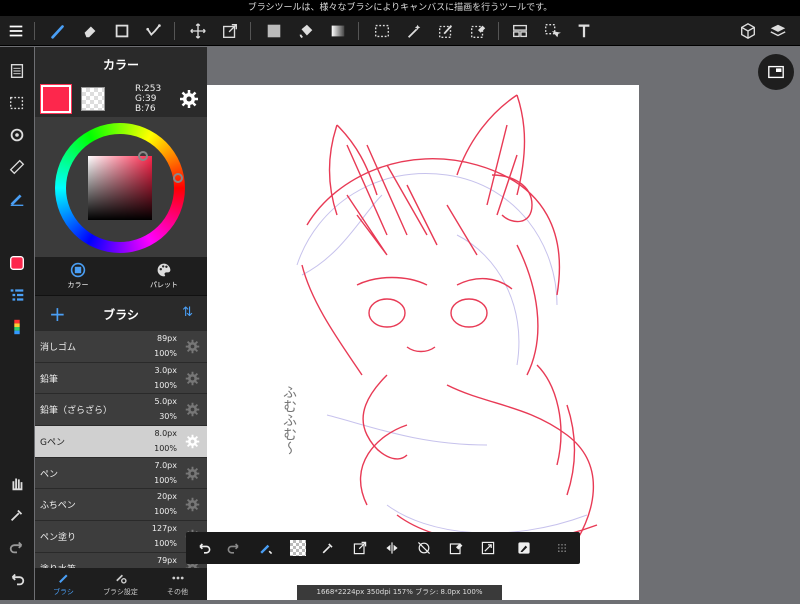  What do you see at coordinates (164, 529) in the screenshot?
I see `brush-size: 127px` at bounding box center [164, 529].